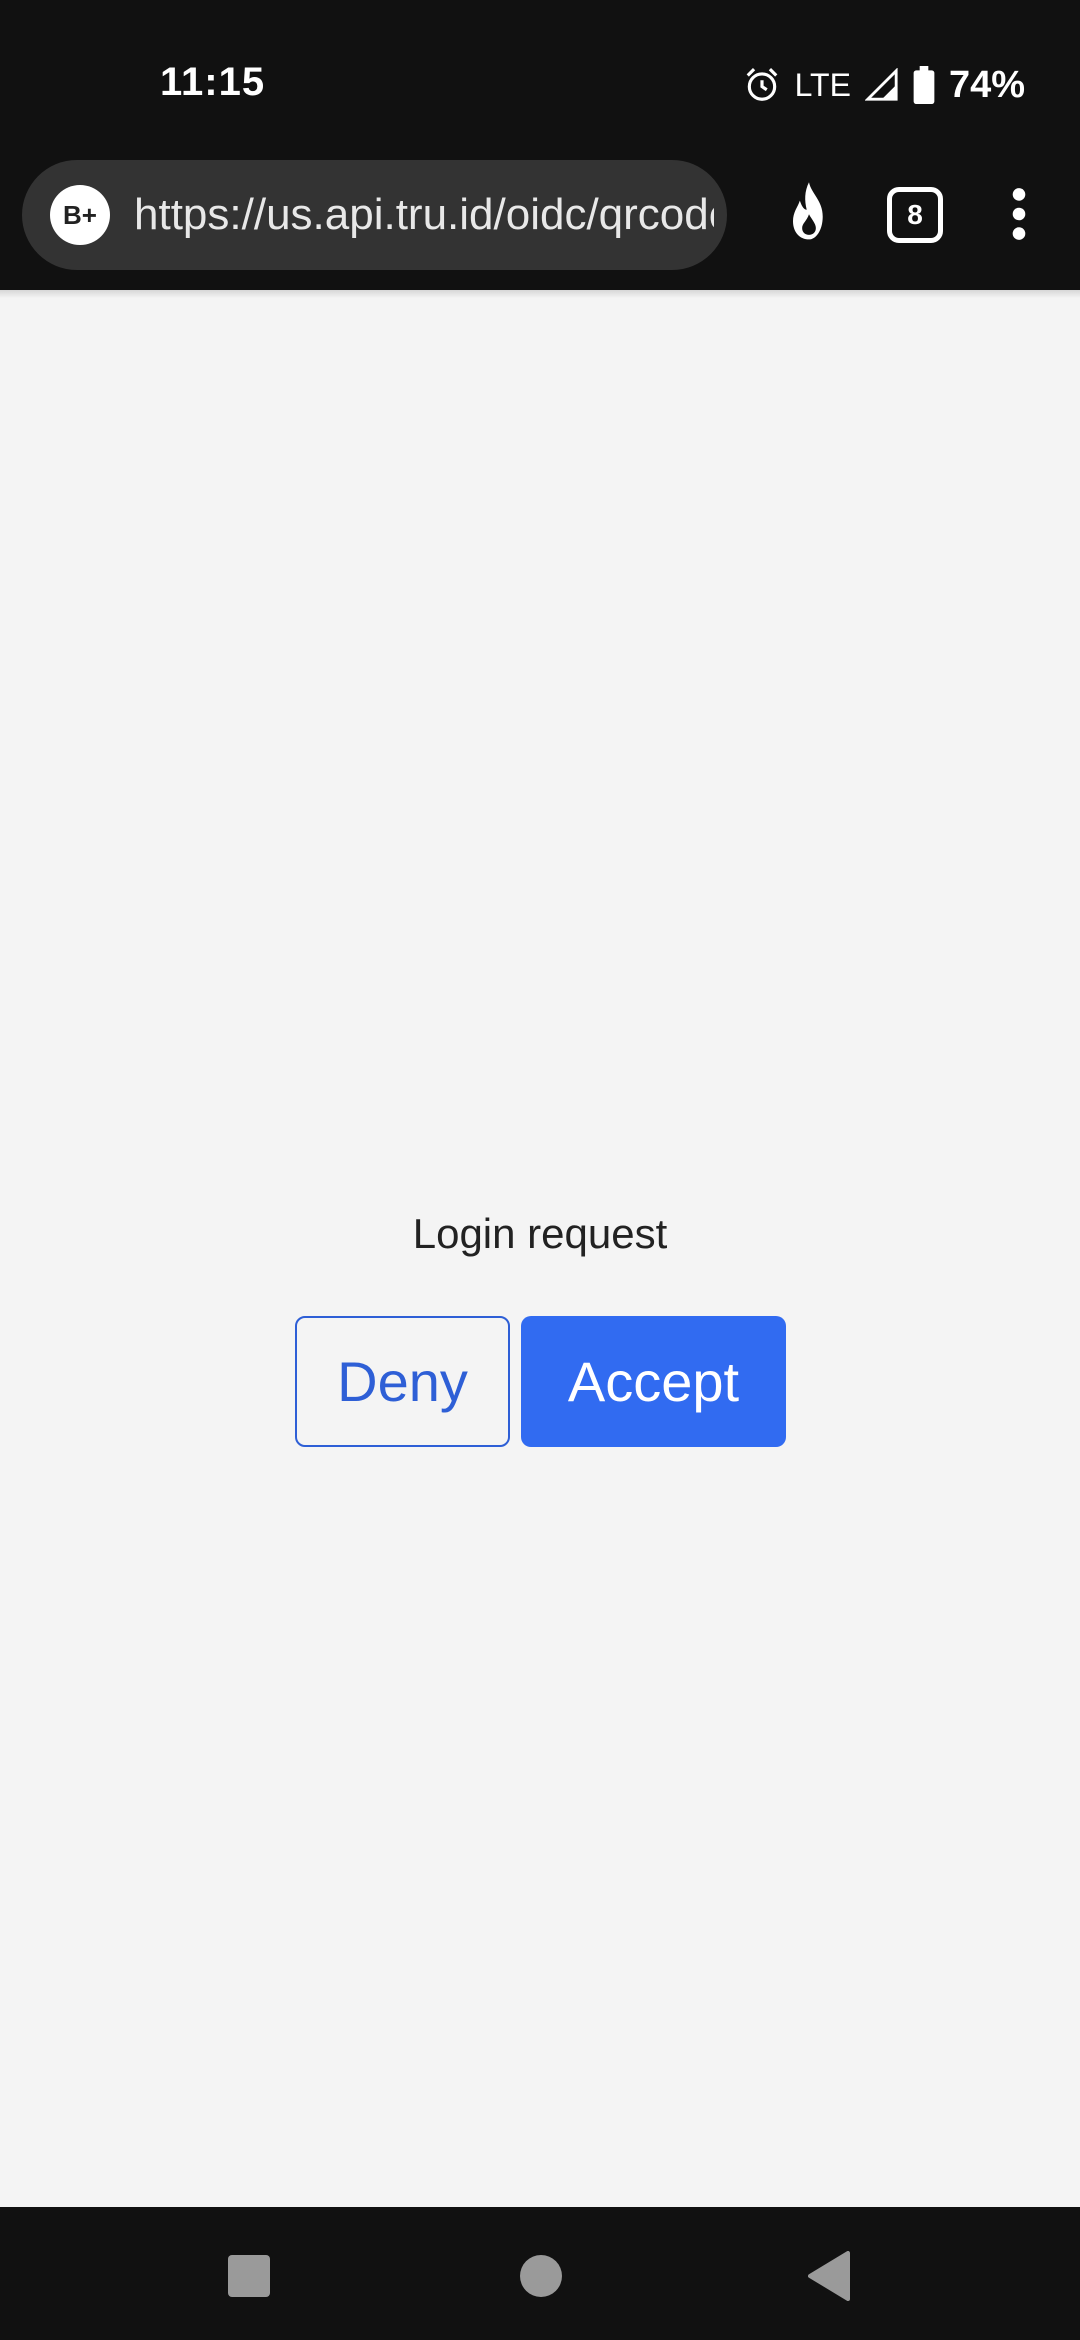  I want to click on battery-icon, so click(924, 85).